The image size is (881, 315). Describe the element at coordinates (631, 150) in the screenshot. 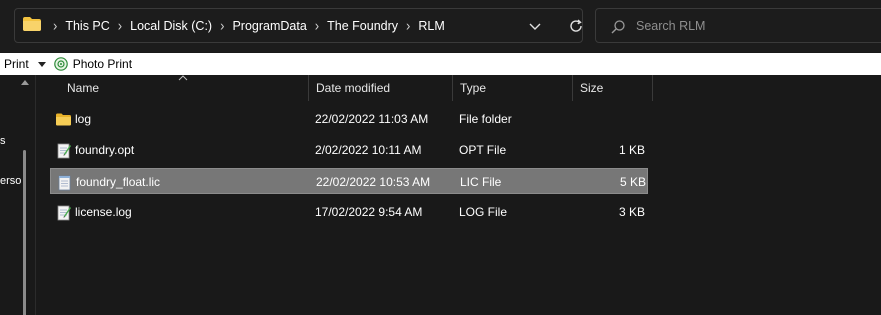

I see `file-size: 1 KB` at that location.